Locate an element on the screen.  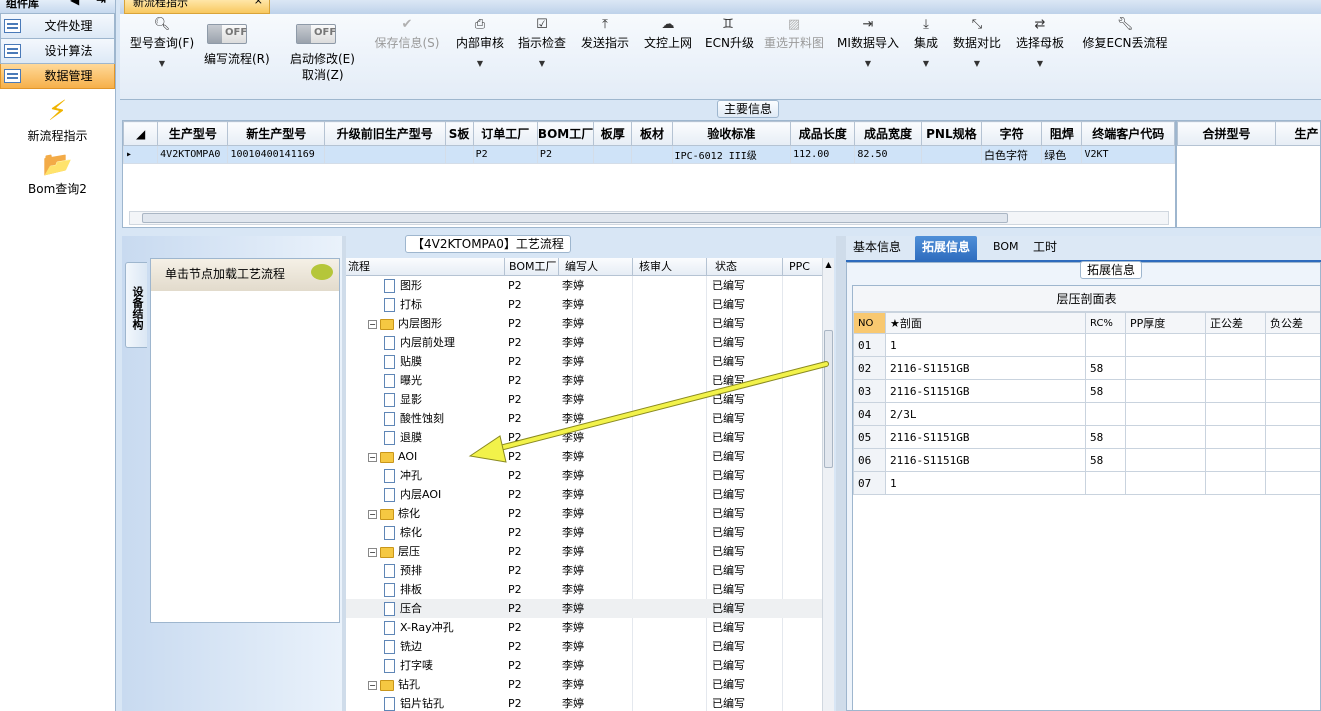
tool-new-process: ⚡ 新流程指示 is located at coordinates (57, 119).